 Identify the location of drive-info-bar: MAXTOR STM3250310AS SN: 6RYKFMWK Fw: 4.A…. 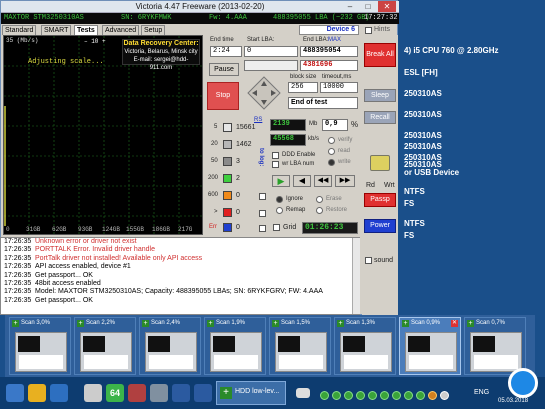
(200, 18).